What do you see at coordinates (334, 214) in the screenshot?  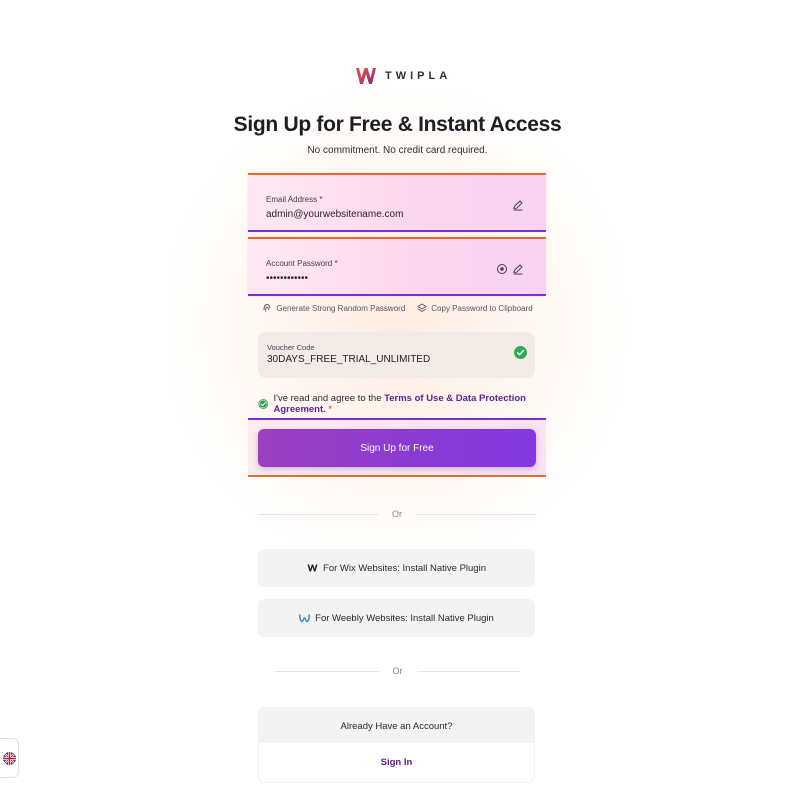 I see `email-input: admin@yourwebsitename.com` at bounding box center [334, 214].